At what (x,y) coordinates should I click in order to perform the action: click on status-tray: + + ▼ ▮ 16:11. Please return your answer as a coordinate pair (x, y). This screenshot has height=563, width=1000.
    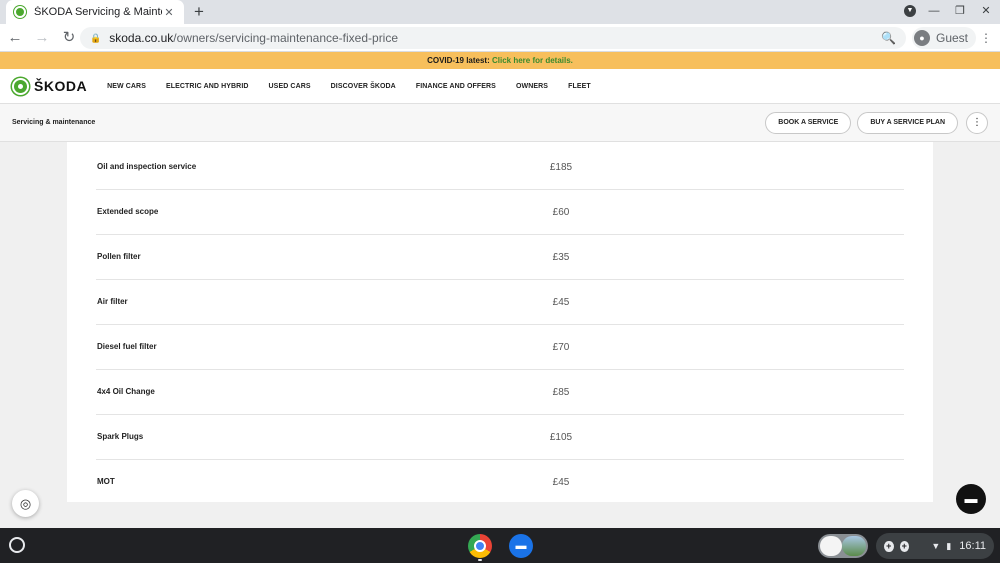
    Looking at the image, I should click on (935, 546).